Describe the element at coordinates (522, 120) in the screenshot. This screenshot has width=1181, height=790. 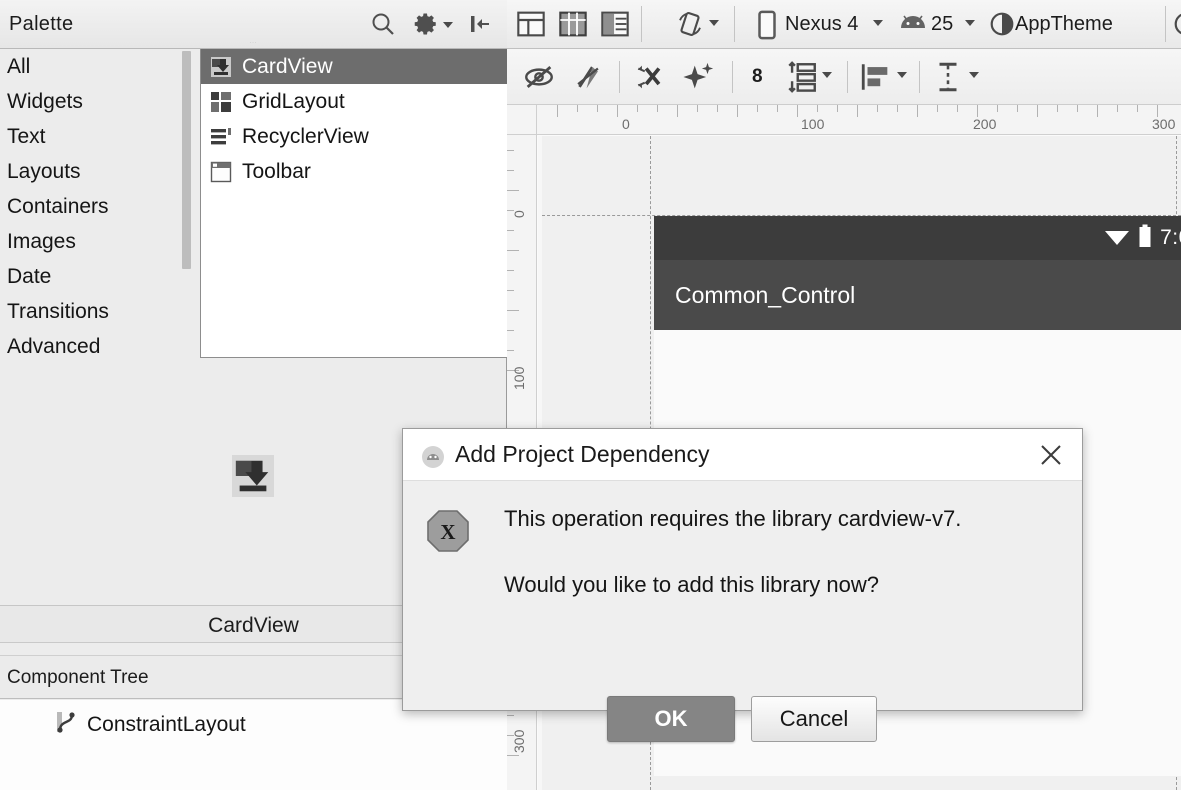
I see `ruler-origin-corner` at that location.